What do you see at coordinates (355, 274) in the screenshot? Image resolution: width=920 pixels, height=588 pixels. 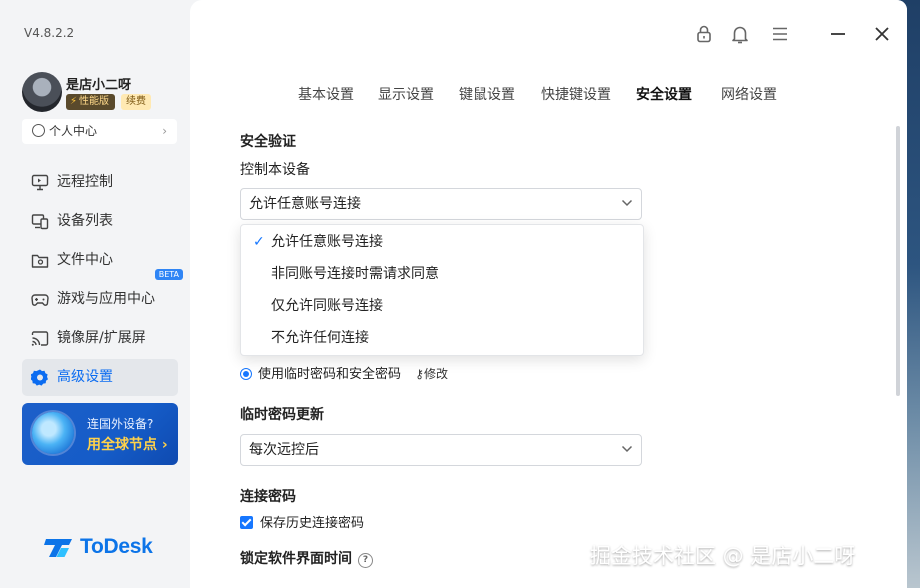 I see `option-label: 非同账号连接时需请求同意` at bounding box center [355, 274].